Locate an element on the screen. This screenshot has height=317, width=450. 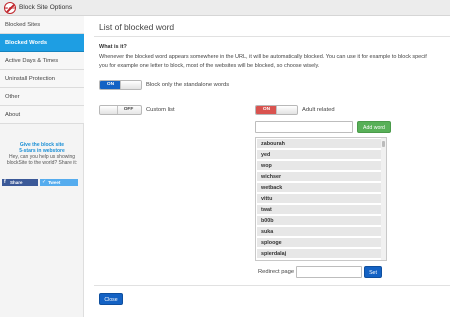
title-divider is located at coordinates (272, 36).